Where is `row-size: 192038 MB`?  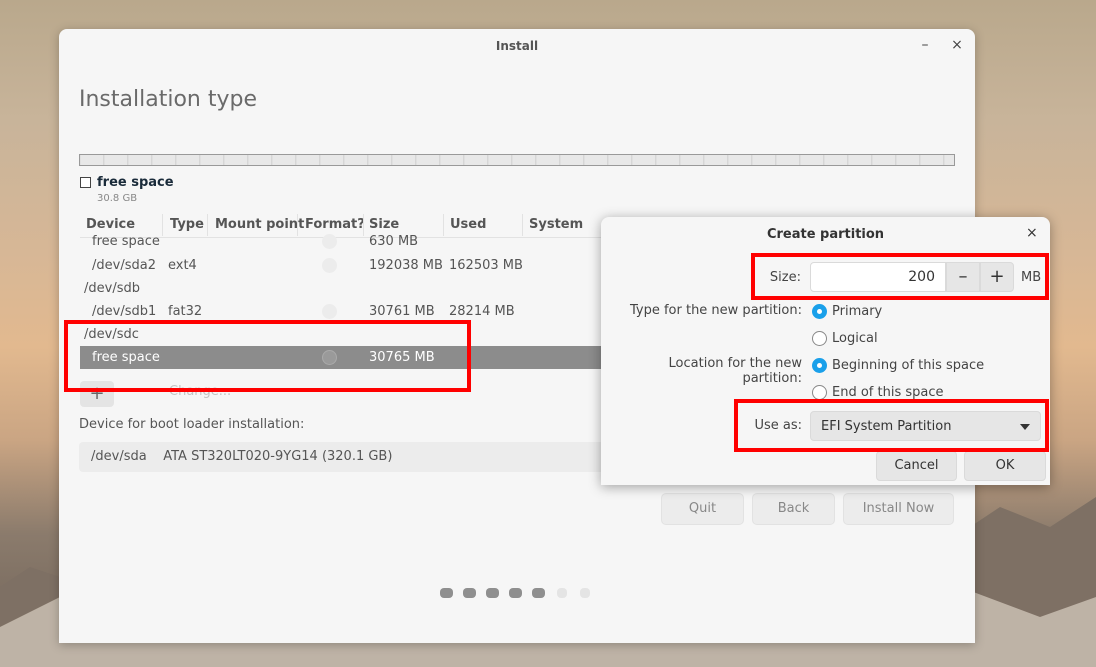
row-size: 192038 MB is located at coordinates (406, 265).